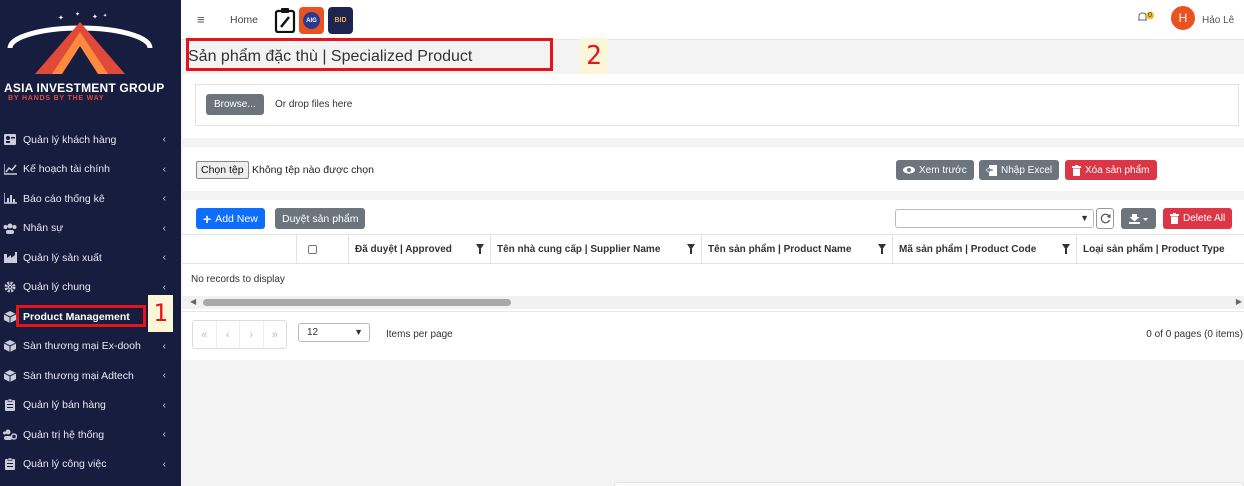  I want to click on col-header-label: Loại sản phẩm | Product Type, so click(1154, 249).